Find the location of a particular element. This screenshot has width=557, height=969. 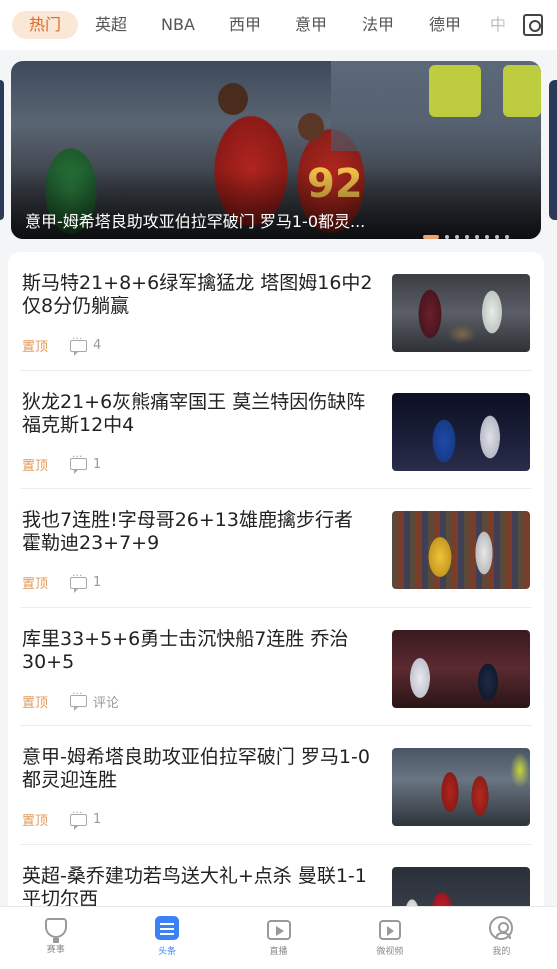

news-item: 斯马特21+8+6绿军擒猛龙 塔图姆16中2仅8分仍躺赢 置顶 4 is located at coordinates (276, 311).